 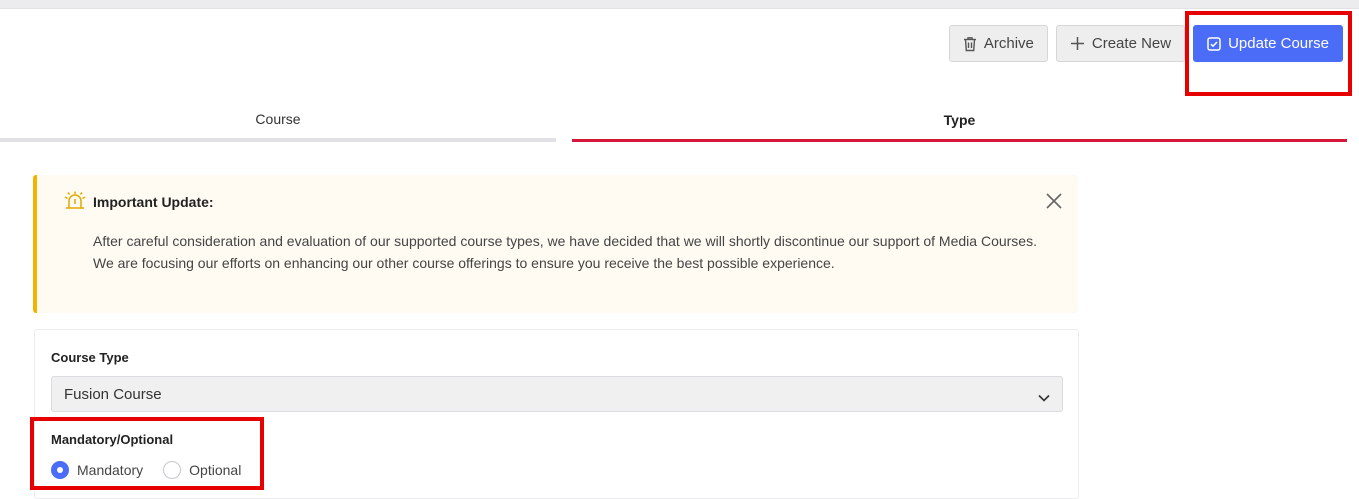 I want to click on radio-optional-indicator, so click(x=172, y=470).